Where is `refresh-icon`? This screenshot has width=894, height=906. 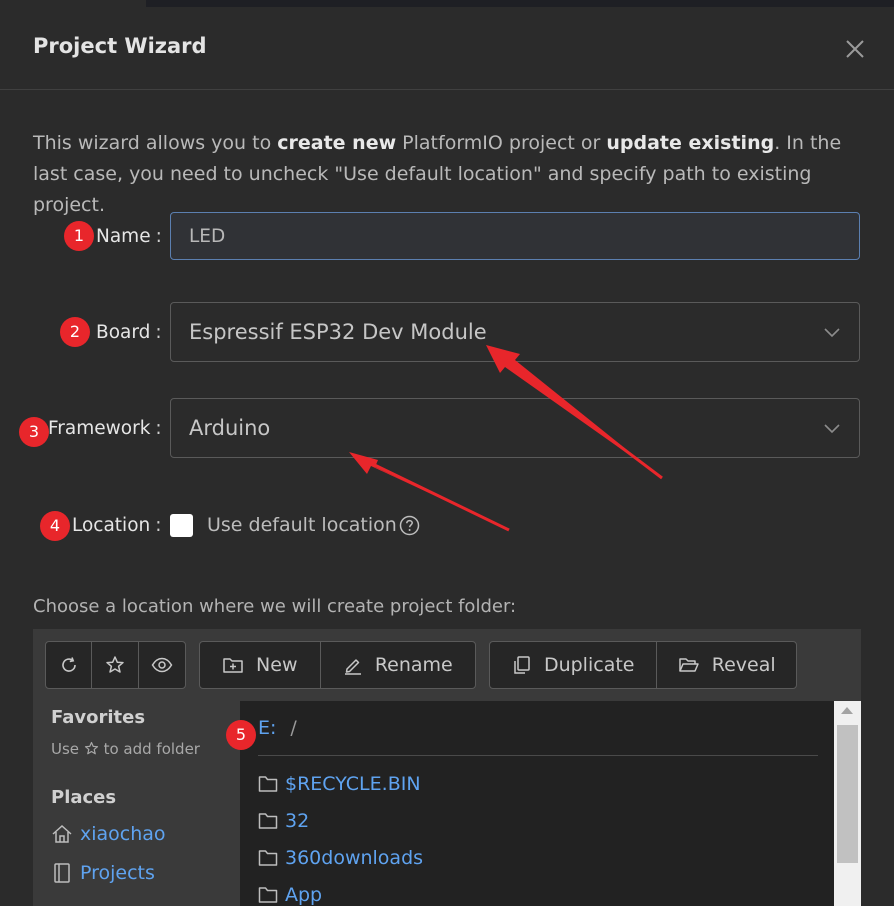 refresh-icon is located at coordinates (68, 664).